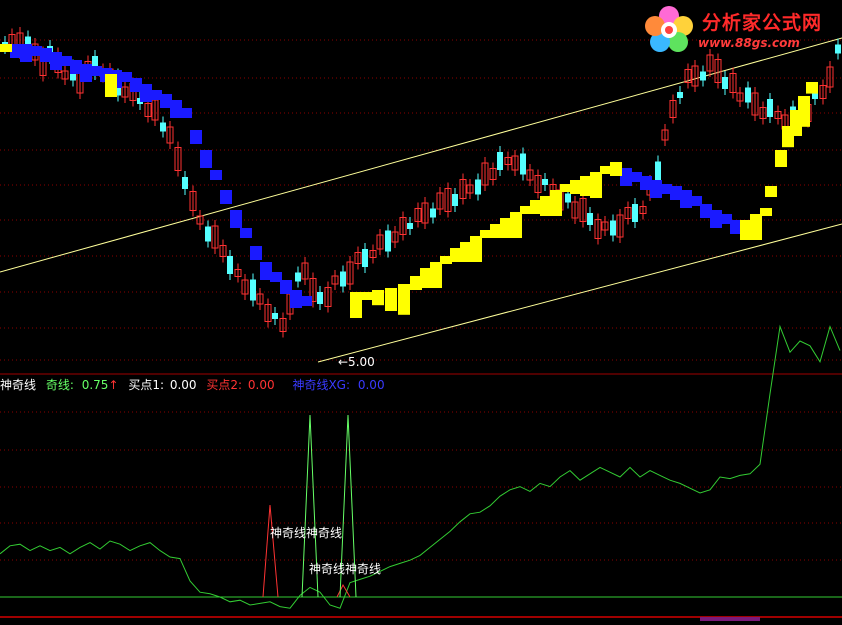 This screenshot has height=625, width=842. What do you see at coordinates (356, 362) in the screenshot?
I see `price-marker-label: ←5.00` at bounding box center [356, 362].